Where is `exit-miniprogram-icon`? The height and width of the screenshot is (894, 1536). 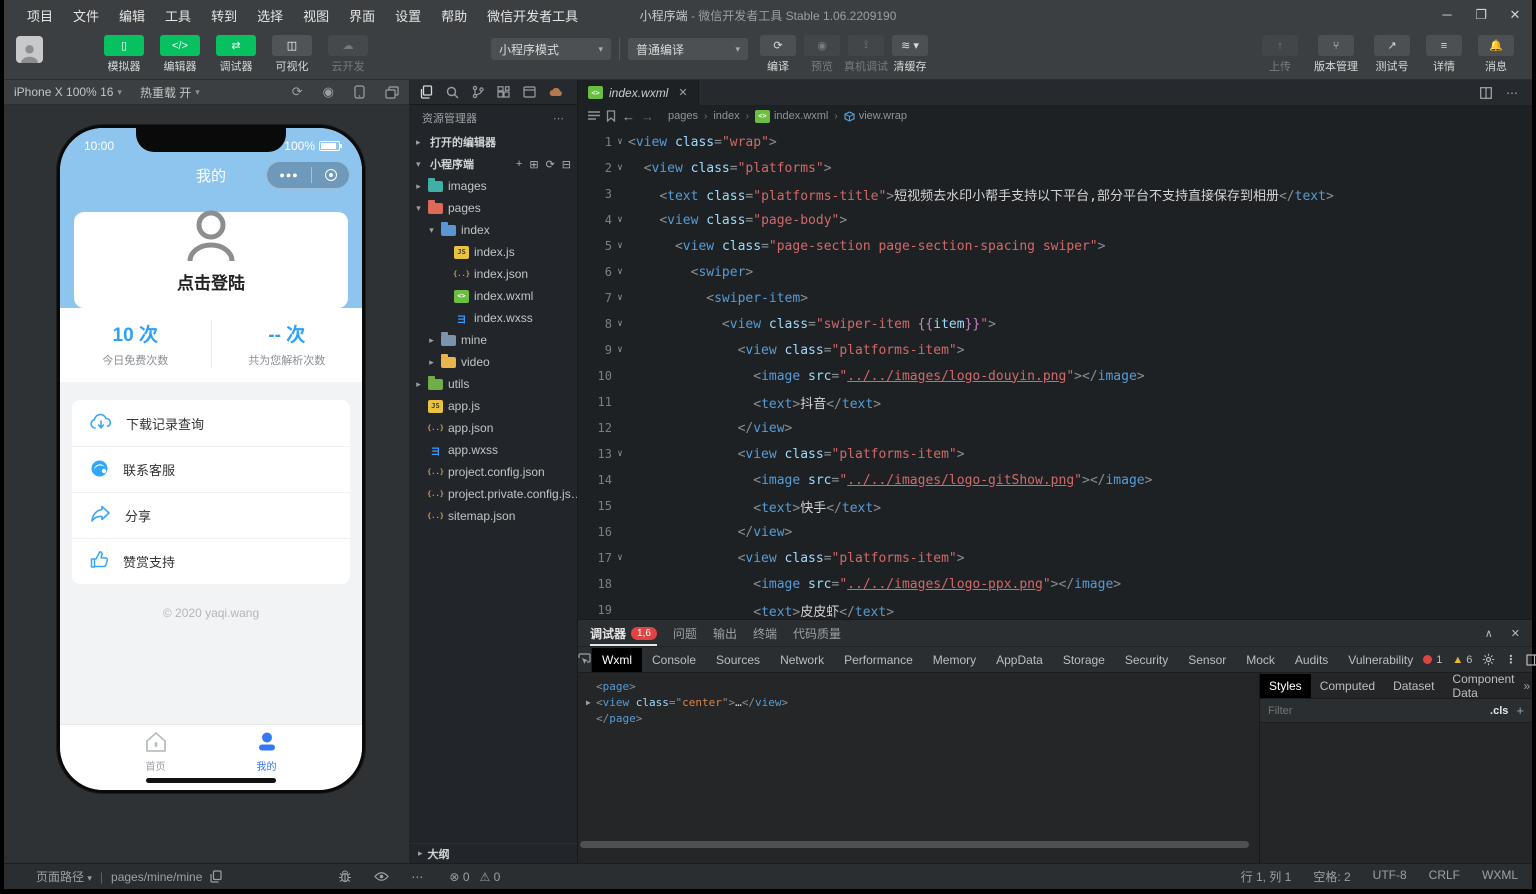
exit-miniprogram-icon is located at coordinates (330, 175).